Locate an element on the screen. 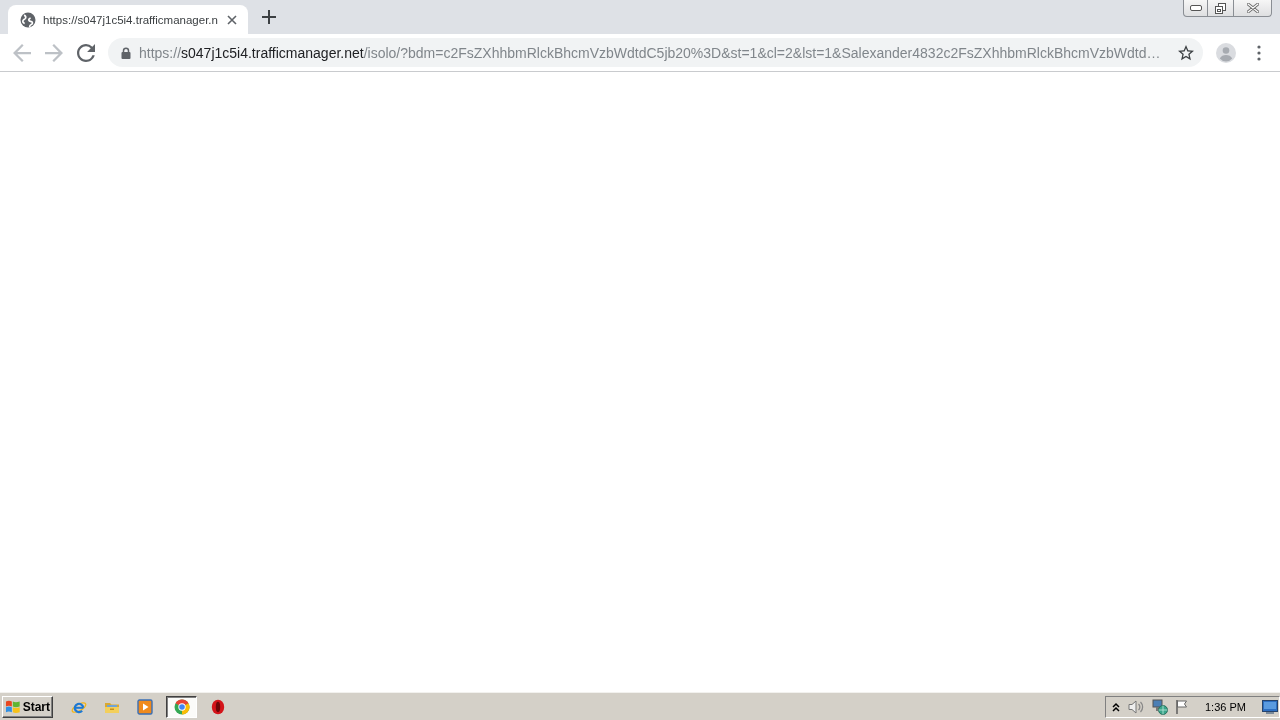 The image size is (1280, 720). flag-icon is located at coordinates (1182, 706).